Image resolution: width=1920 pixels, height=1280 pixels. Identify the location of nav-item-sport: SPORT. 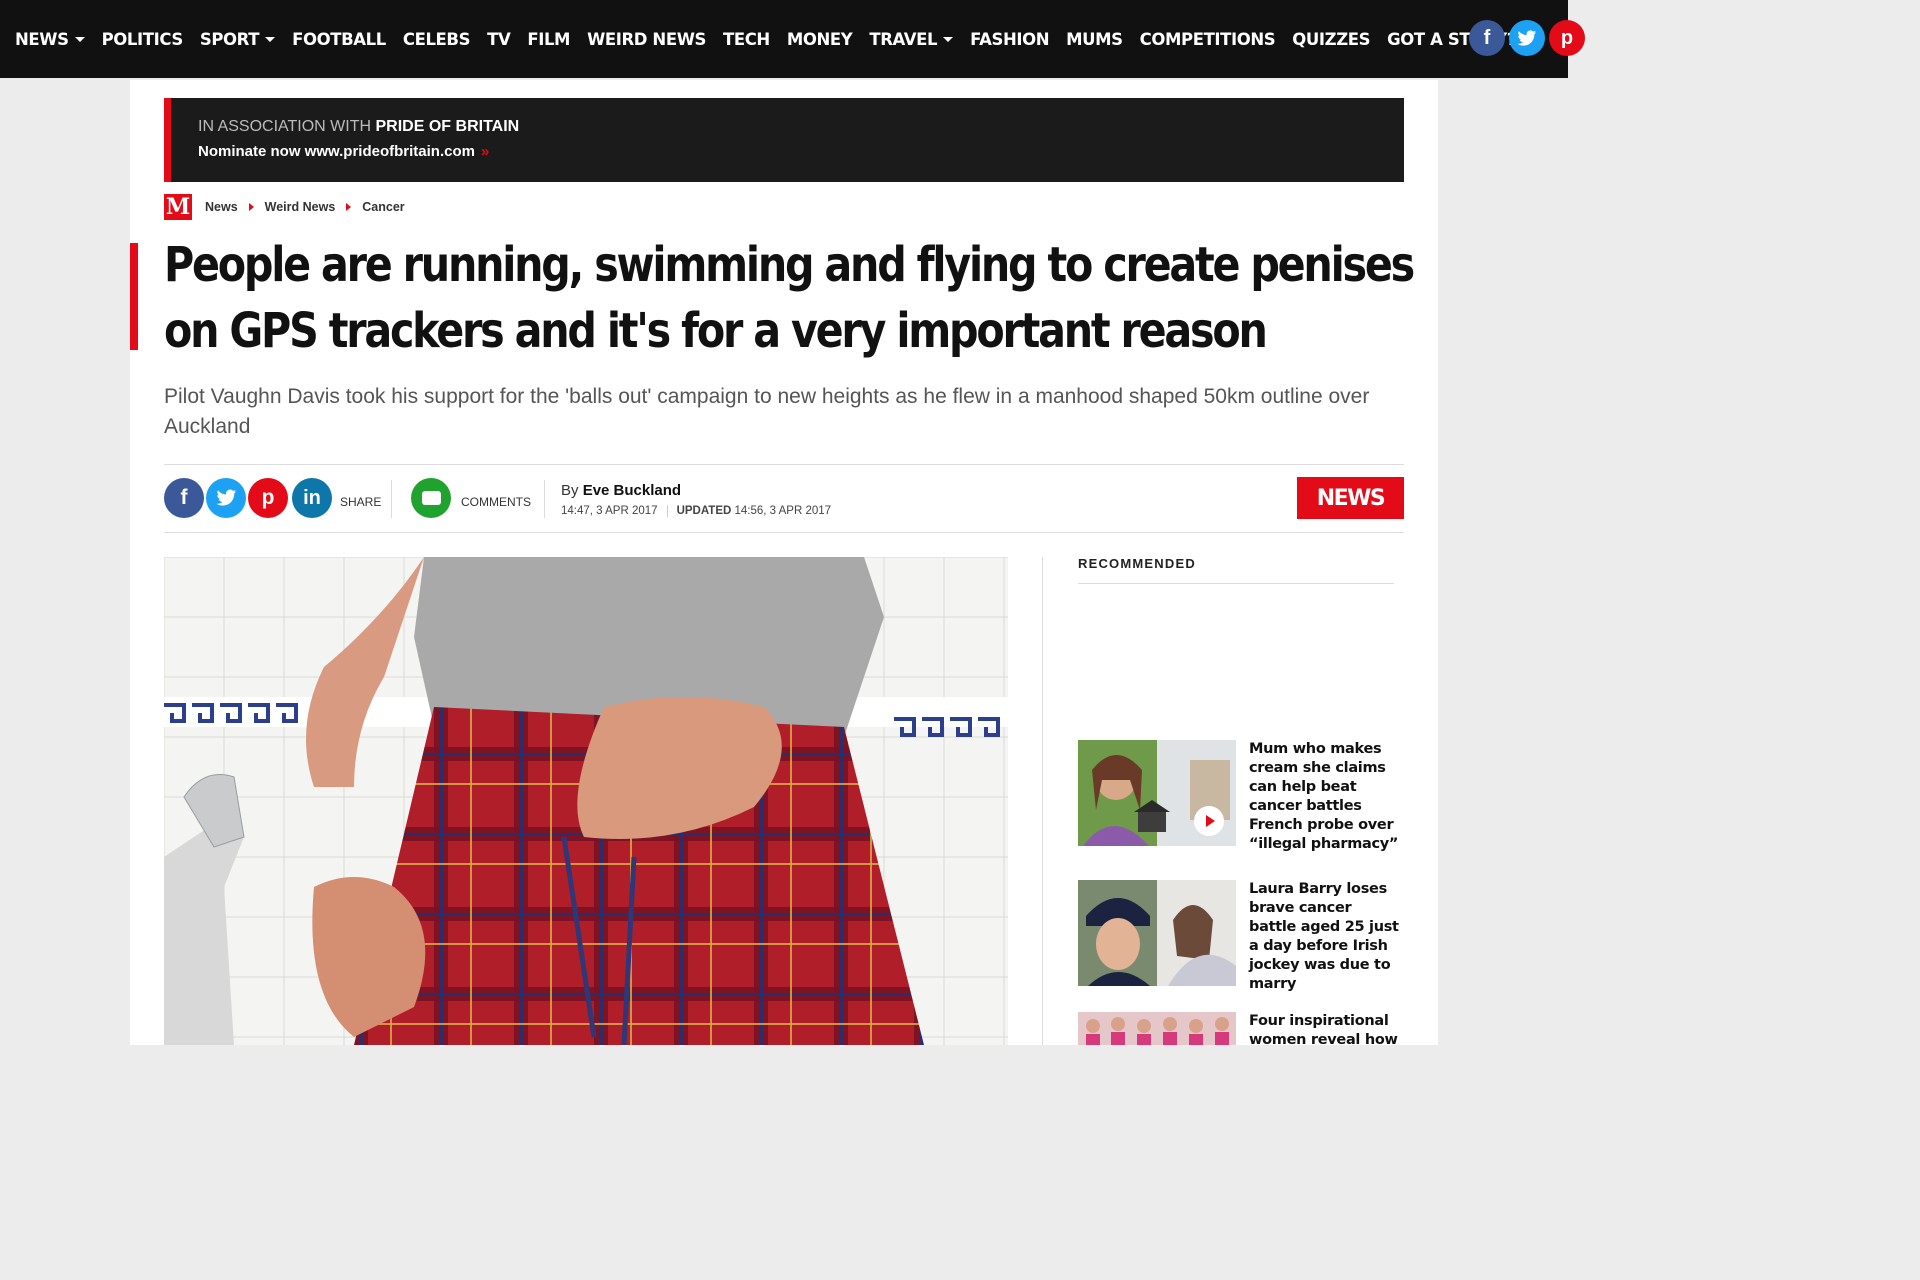
(237, 39).